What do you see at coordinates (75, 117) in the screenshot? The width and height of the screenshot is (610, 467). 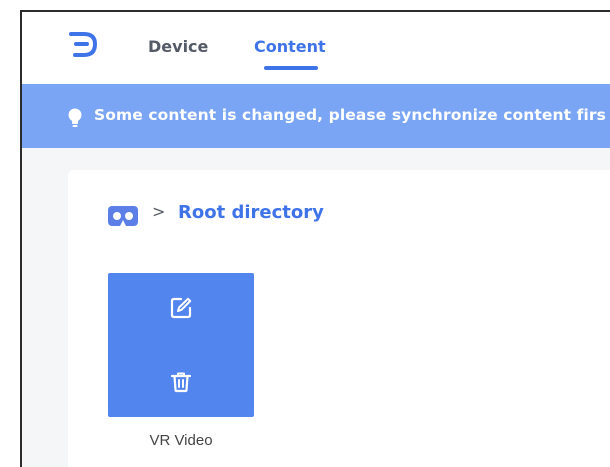 I see `lightbulb-icon` at bounding box center [75, 117].